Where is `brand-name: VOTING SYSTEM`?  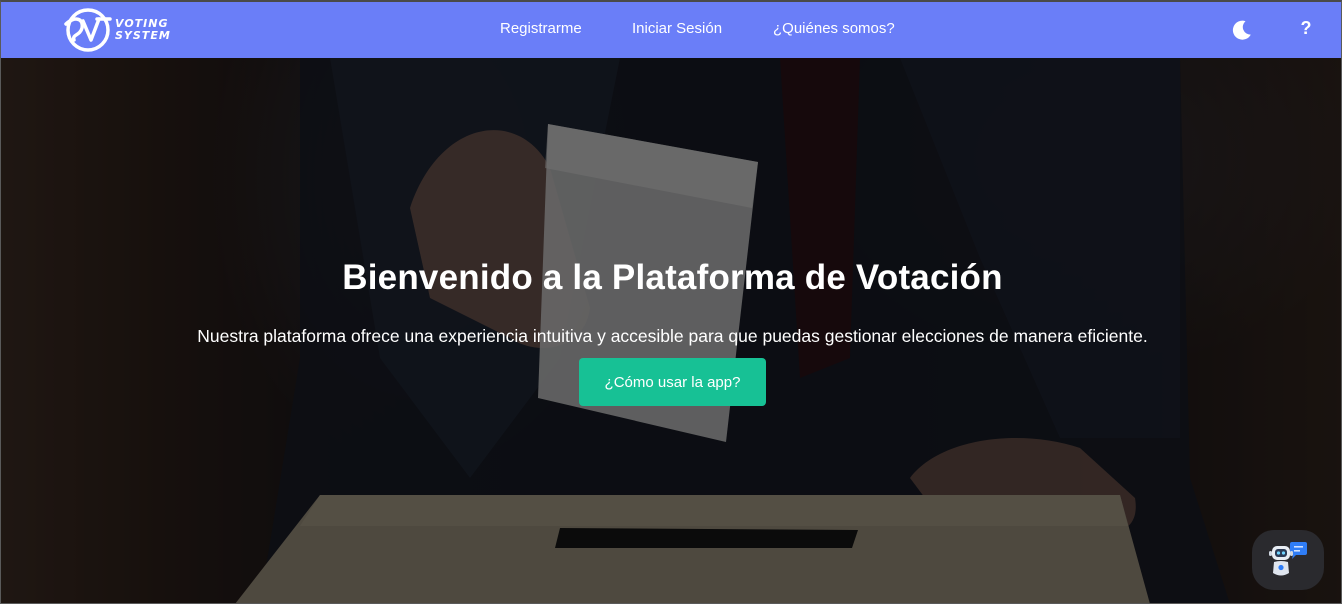
brand-name: VOTING SYSTEM is located at coordinates (143, 30).